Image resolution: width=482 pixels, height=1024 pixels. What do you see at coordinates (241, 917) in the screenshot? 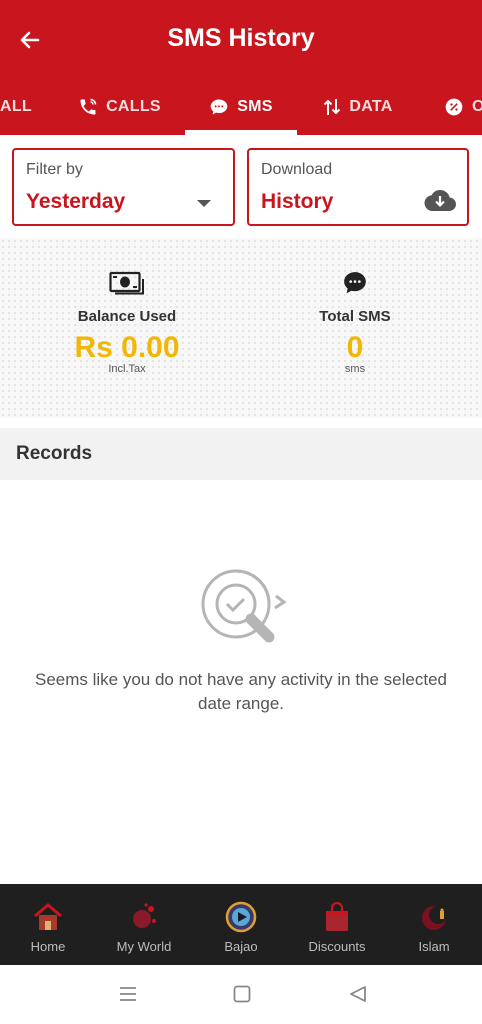
I see `bajao-icon` at bounding box center [241, 917].